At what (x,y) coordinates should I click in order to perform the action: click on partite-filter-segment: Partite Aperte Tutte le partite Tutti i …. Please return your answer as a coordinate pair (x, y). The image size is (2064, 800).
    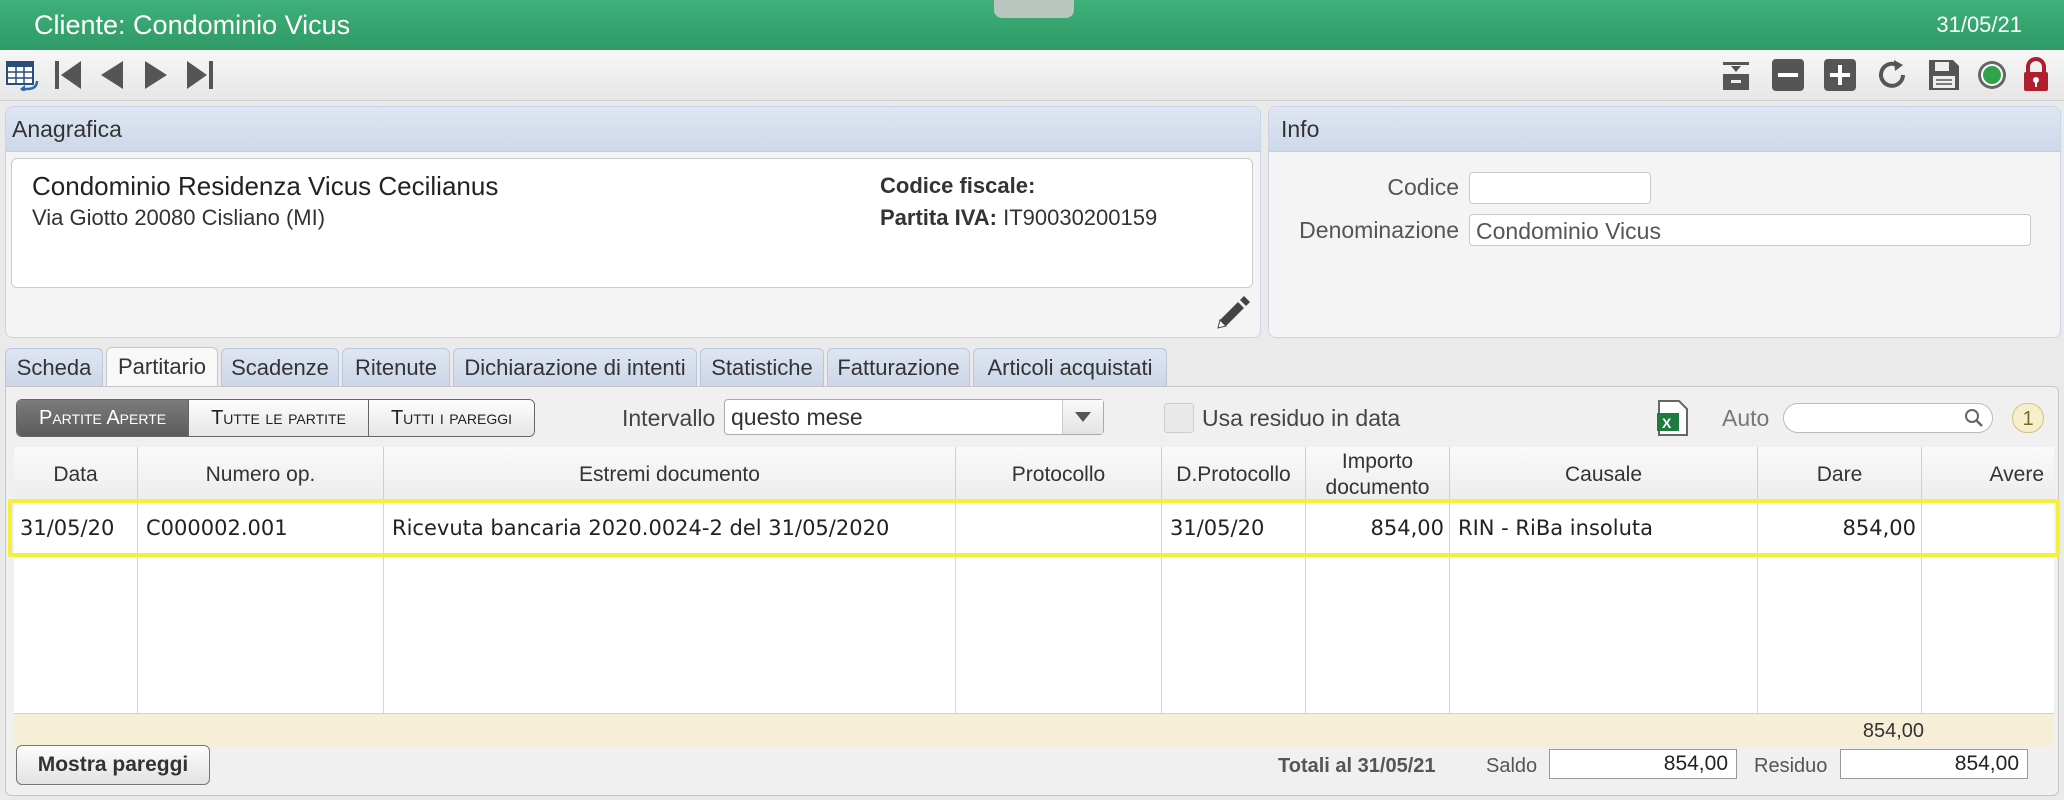
    Looking at the image, I should click on (276, 418).